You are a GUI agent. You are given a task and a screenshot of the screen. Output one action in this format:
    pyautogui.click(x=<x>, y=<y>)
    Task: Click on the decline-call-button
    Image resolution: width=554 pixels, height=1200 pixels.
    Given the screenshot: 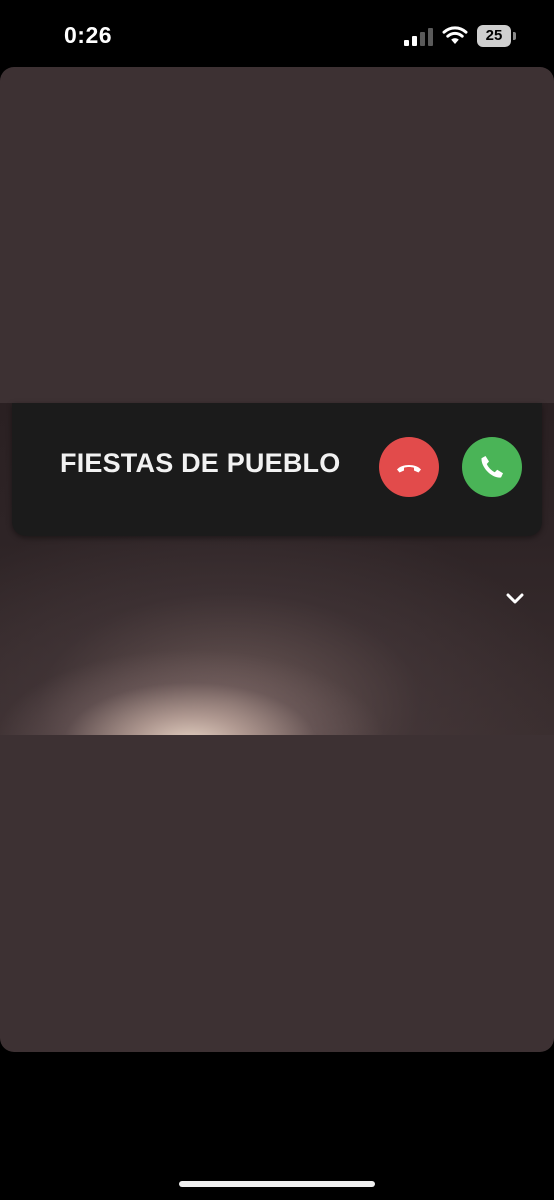 What is the action you would take?
    pyautogui.click(x=409, y=467)
    